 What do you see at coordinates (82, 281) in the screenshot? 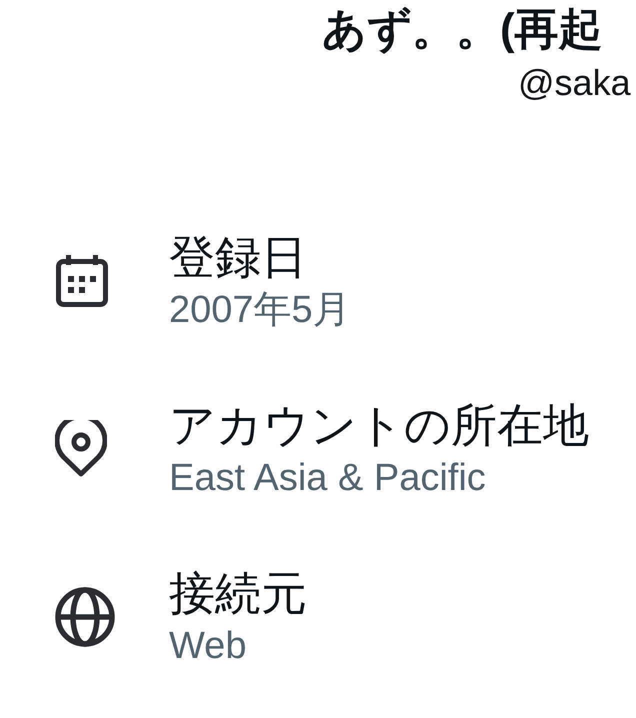
I see `calendar-icon` at bounding box center [82, 281].